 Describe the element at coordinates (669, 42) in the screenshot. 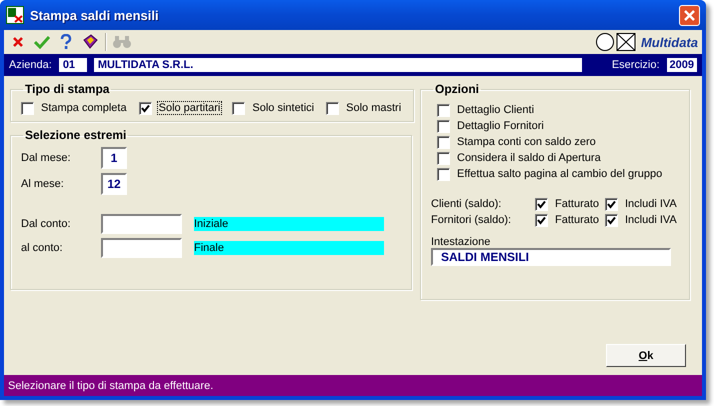

I see `logo-text: Multidata` at that location.